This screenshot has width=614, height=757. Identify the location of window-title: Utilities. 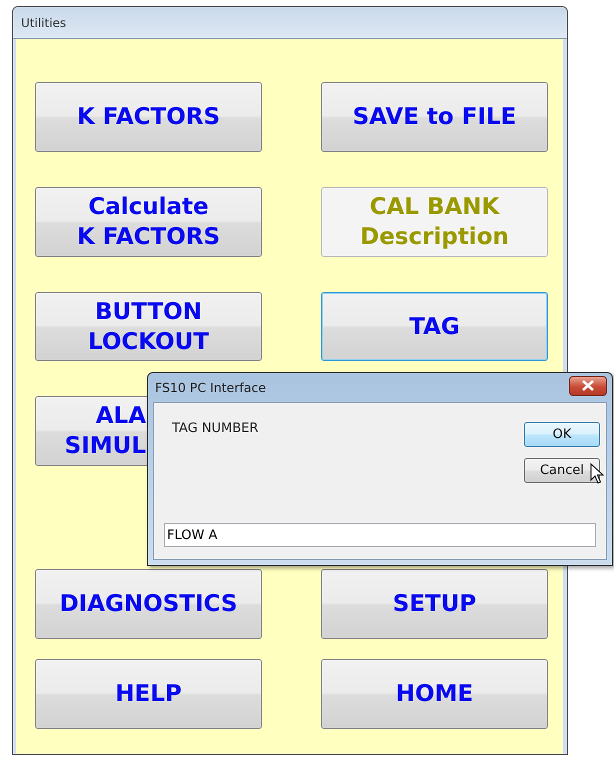
(43, 23).